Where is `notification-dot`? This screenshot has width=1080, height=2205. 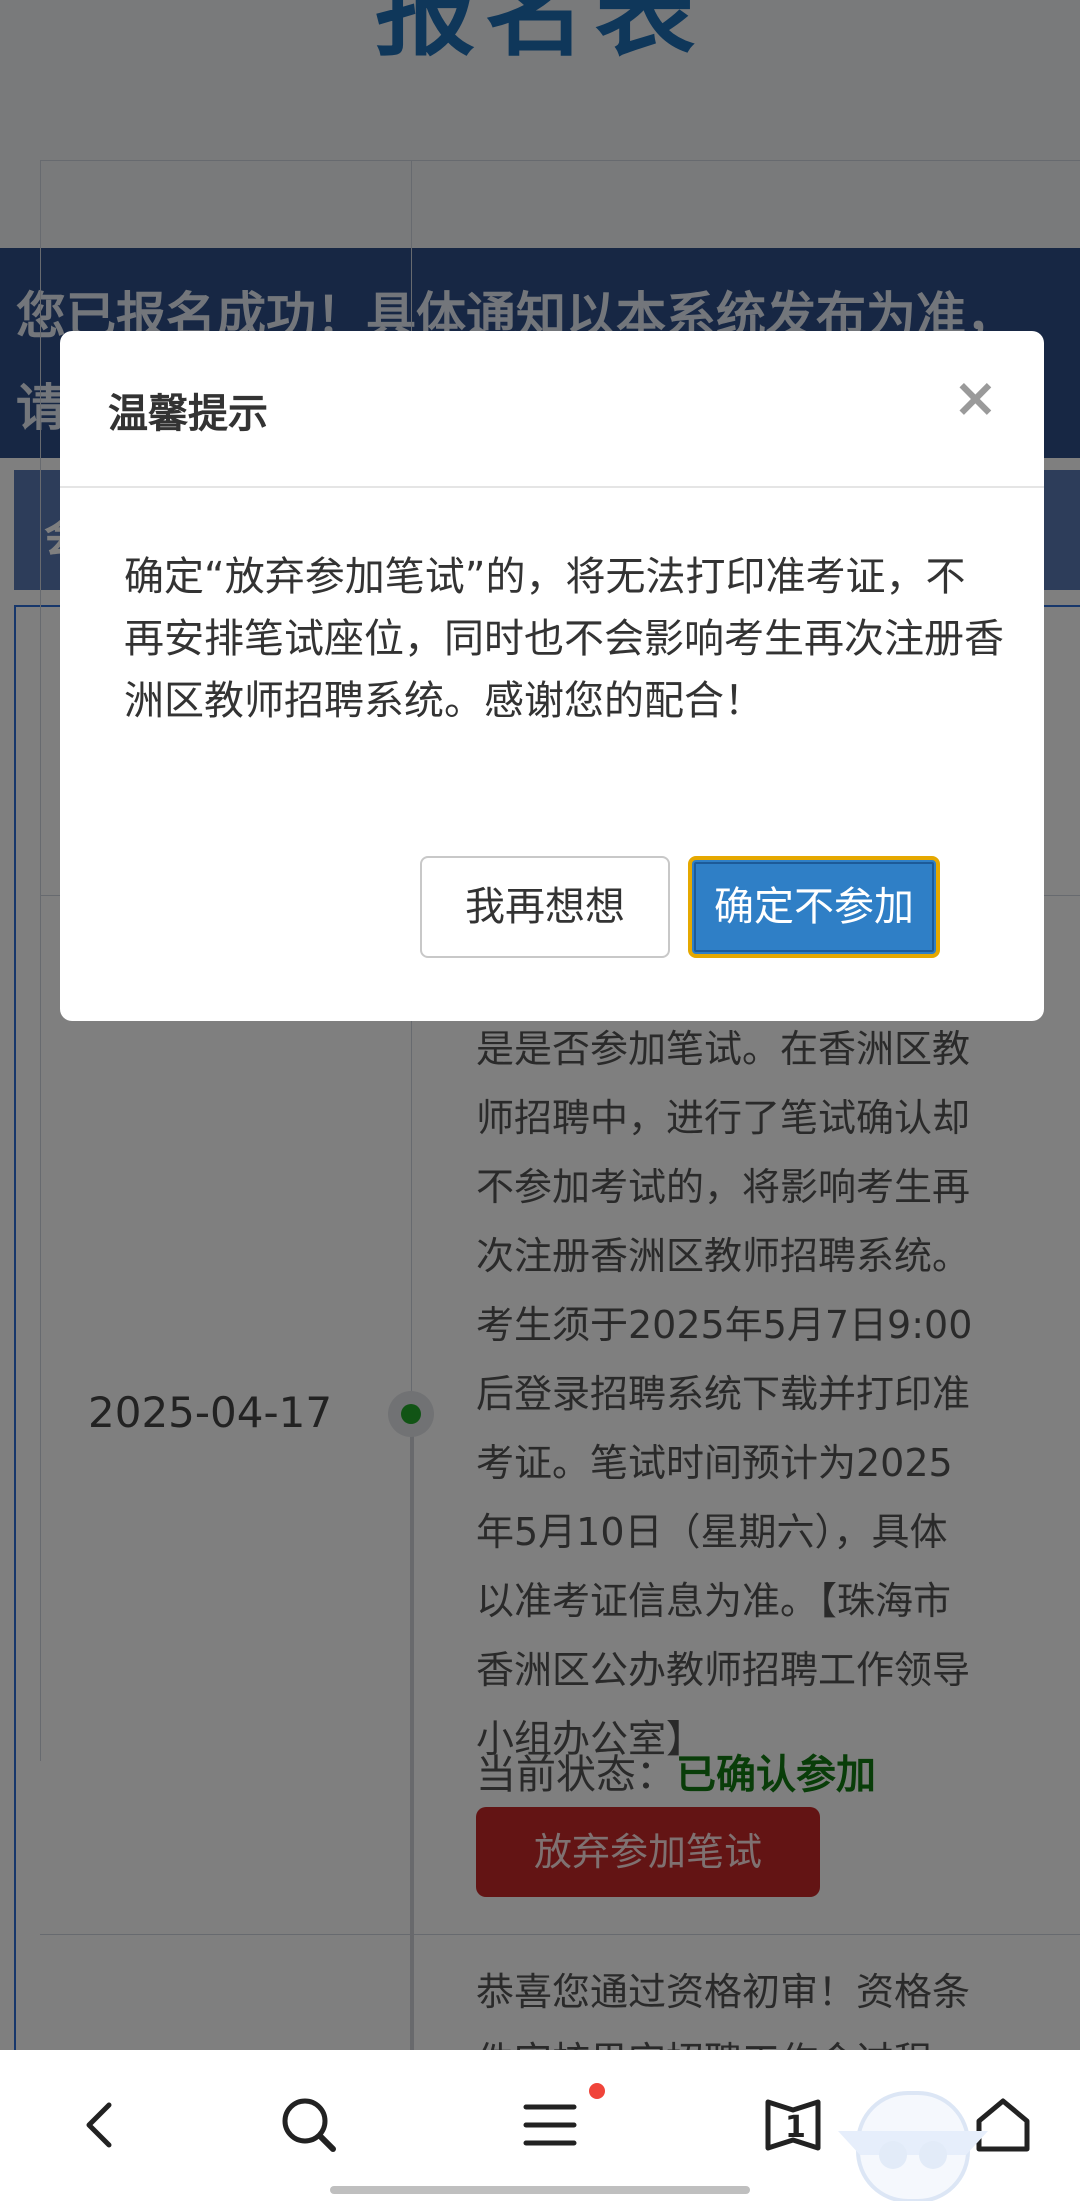 notification-dot is located at coordinates (597, 2091).